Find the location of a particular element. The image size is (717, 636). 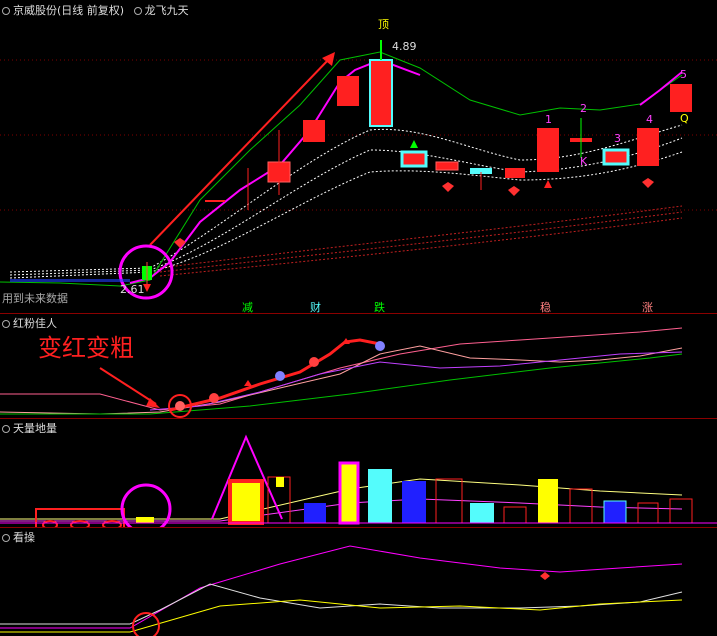

marker-zhang: 涨 is located at coordinates (647, 307).